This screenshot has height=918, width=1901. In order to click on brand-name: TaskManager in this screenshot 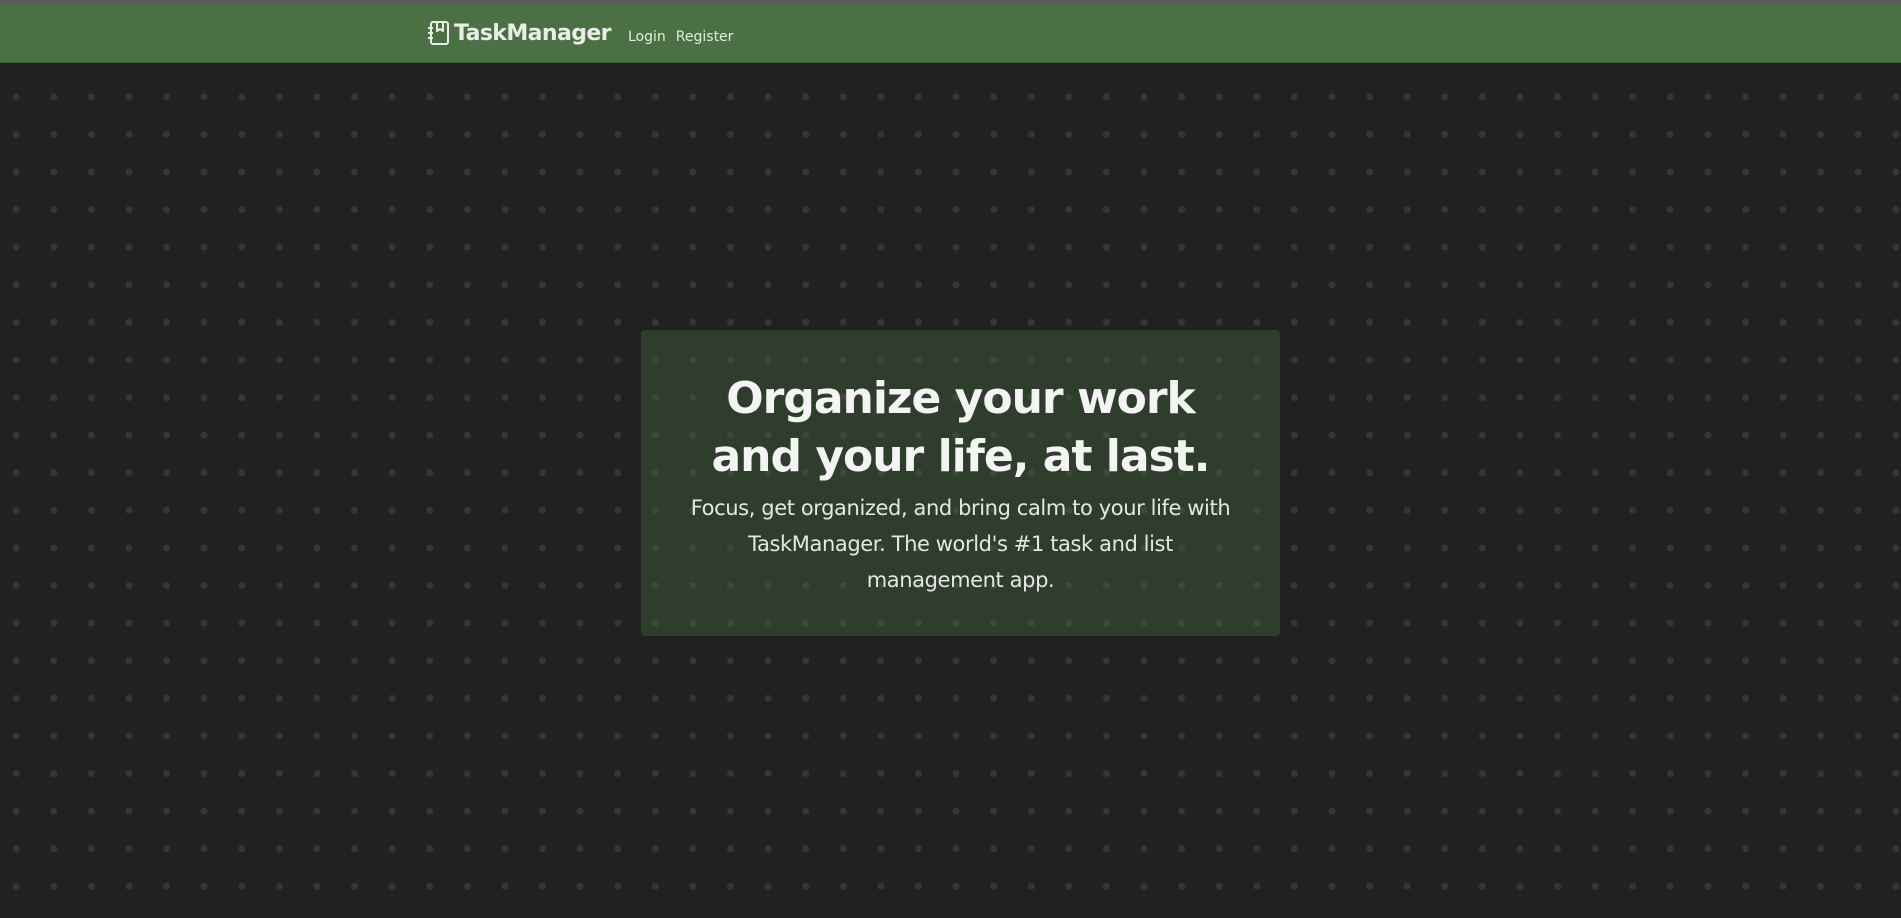, I will do `click(533, 33)`.